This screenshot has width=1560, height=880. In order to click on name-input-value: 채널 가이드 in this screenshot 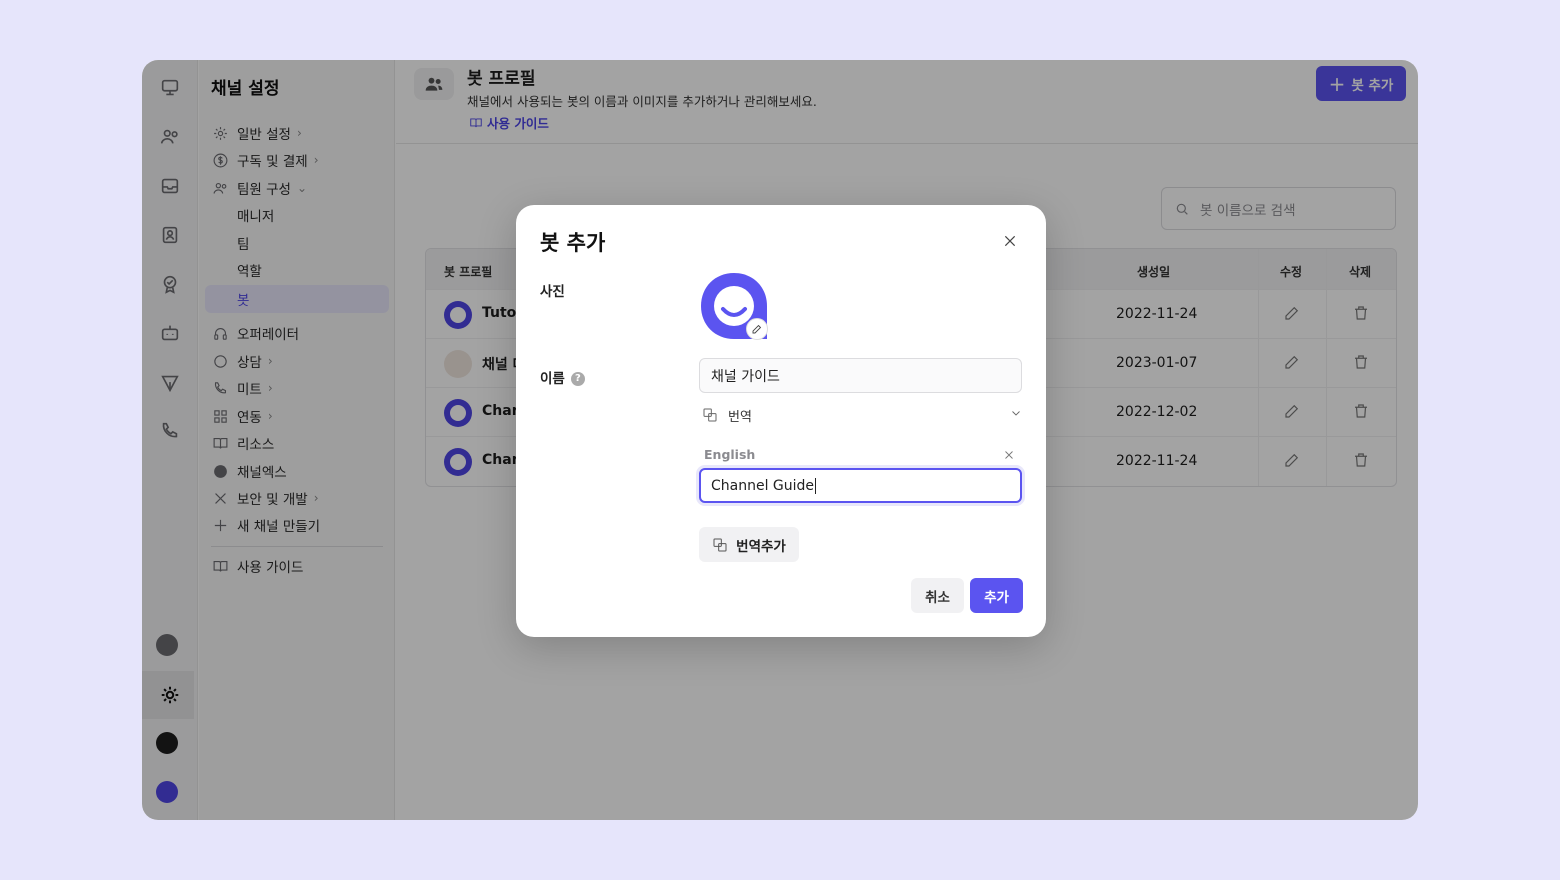, I will do `click(745, 376)`.